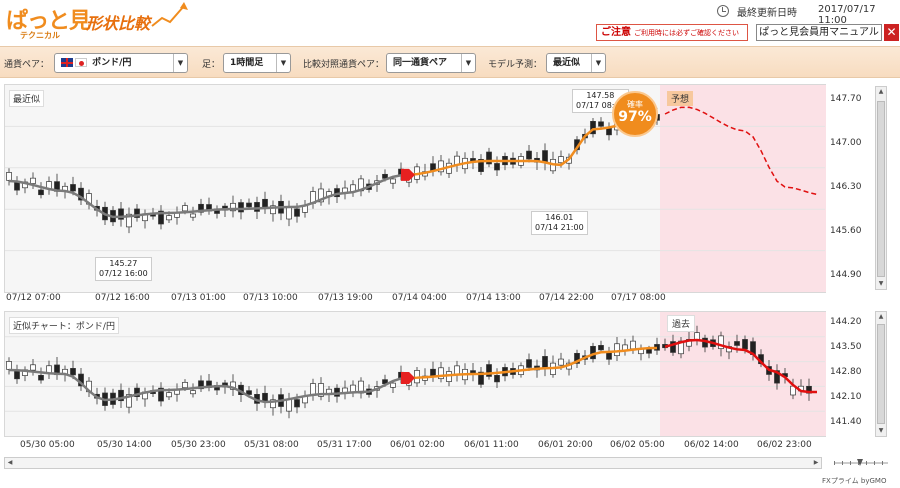 Image resolution: width=900 pixels, height=488 pixels. I want to click on manual-button: ぱっと見会員用マニュアル, so click(819, 32).